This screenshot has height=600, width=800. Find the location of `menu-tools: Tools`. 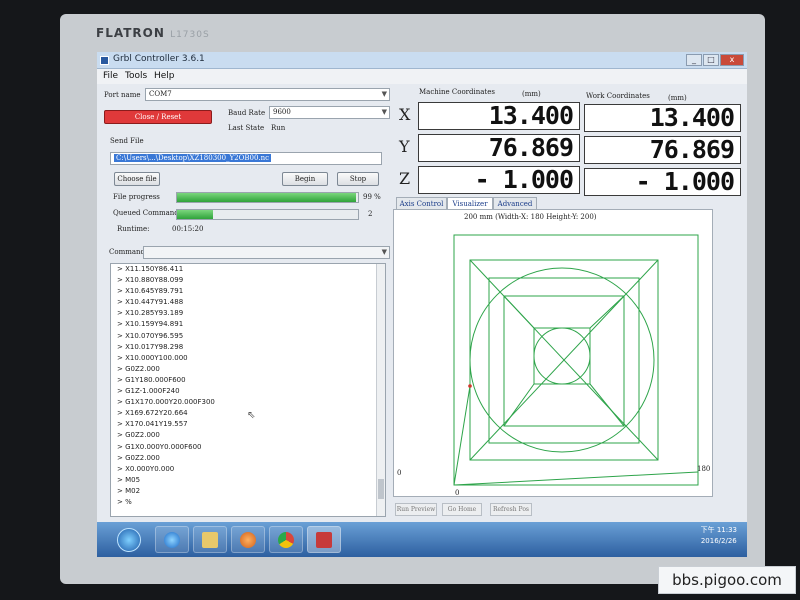

menu-tools: Tools is located at coordinates (136, 76).